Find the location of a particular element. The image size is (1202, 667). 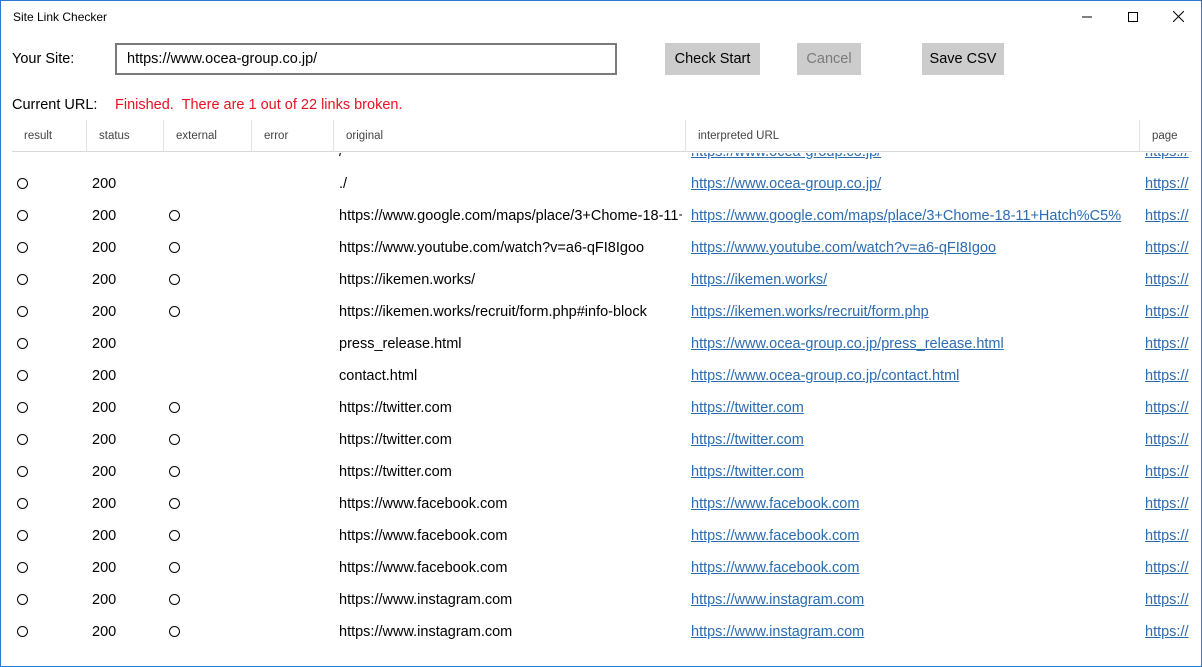

column-header-error: error is located at coordinates (293, 136).